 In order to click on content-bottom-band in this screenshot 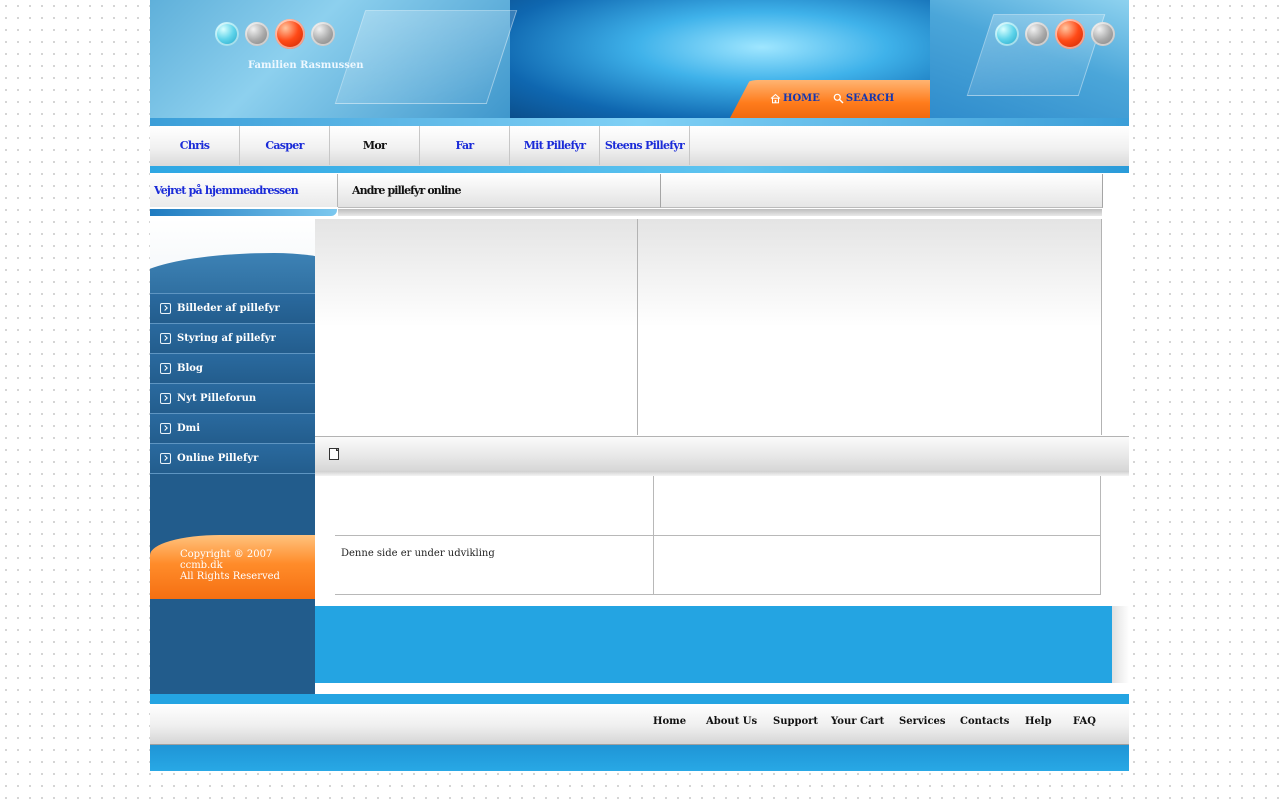, I will do `click(713, 644)`.